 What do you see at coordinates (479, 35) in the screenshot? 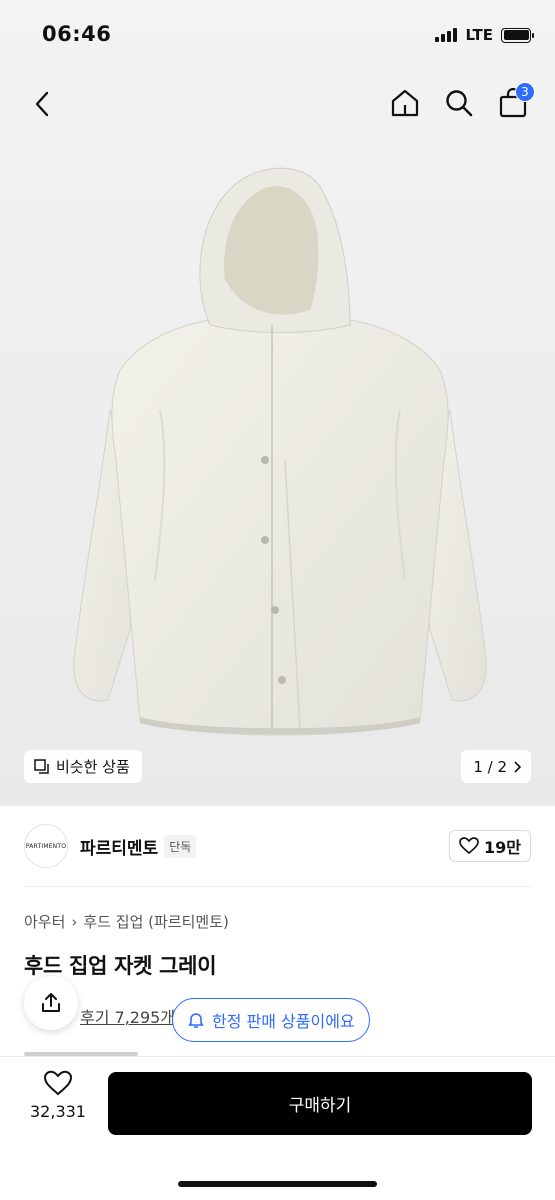
I see `network-label: LTE` at bounding box center [479, 35].